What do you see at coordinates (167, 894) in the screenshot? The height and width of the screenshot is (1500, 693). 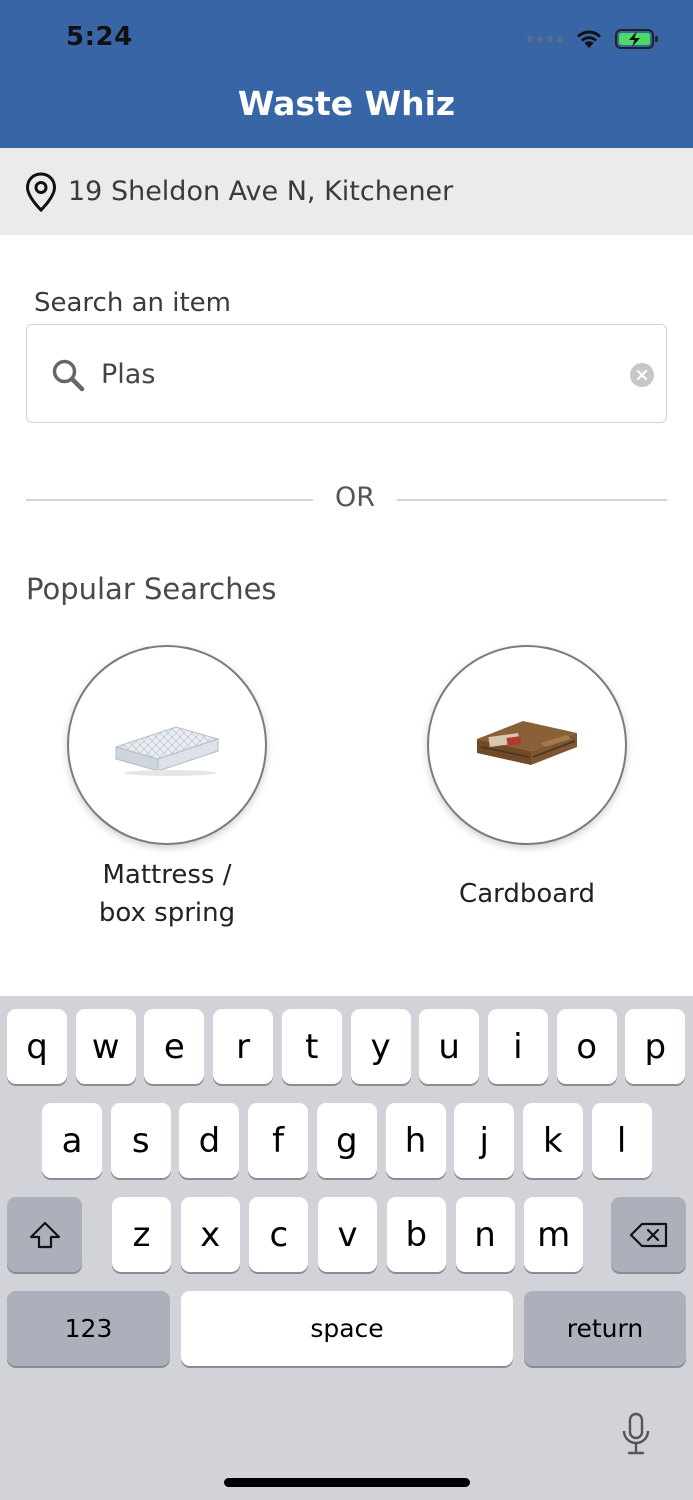 I see `popular-item-mattress-label: Mattress / box spring` at bounding box center [167, 894].